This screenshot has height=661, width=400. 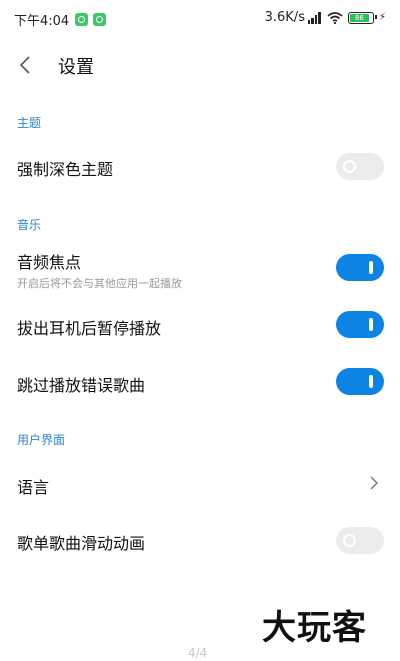 I want to click on audio-focus-toggle, so click(x=360, y=267).